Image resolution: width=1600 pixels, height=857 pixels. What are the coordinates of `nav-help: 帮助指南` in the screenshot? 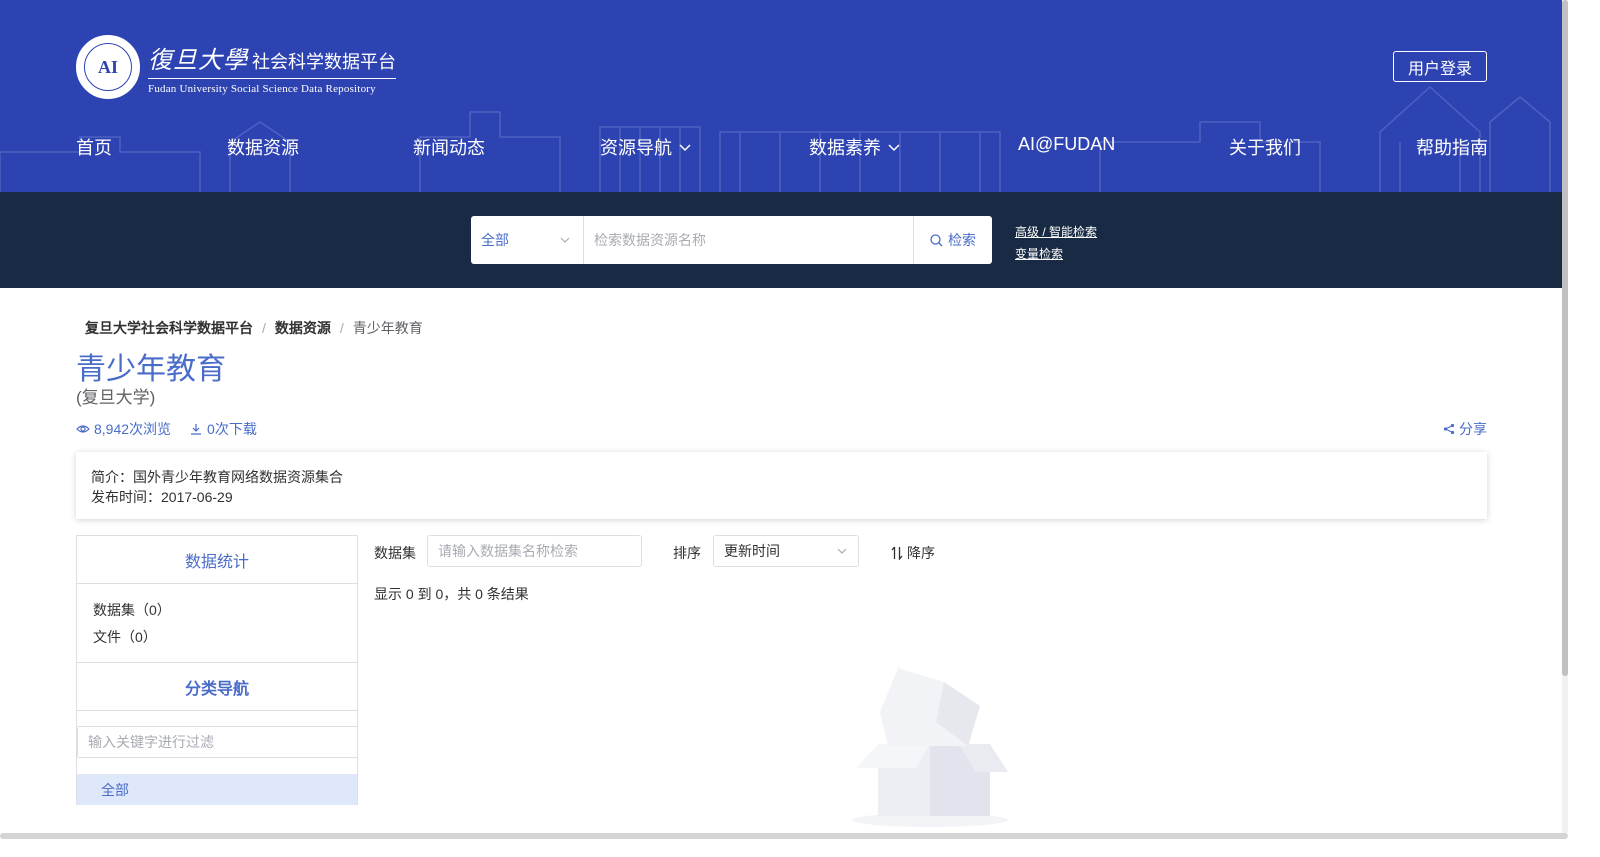 It's located at (1452, 147).